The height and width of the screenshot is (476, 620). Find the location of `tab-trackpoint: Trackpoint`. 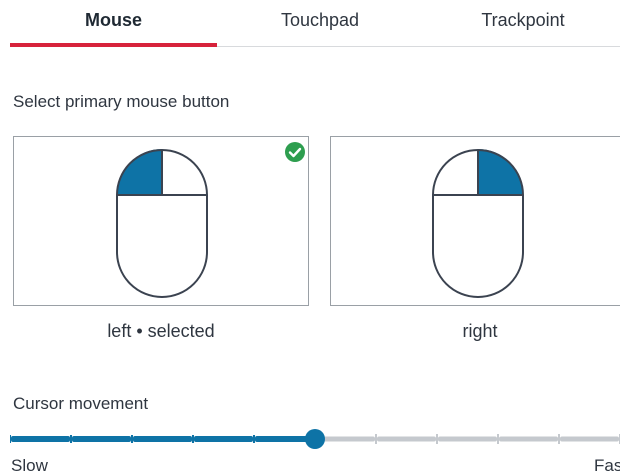

tab-trackpoint: Trackpoint is located at coordinates (521, 23).